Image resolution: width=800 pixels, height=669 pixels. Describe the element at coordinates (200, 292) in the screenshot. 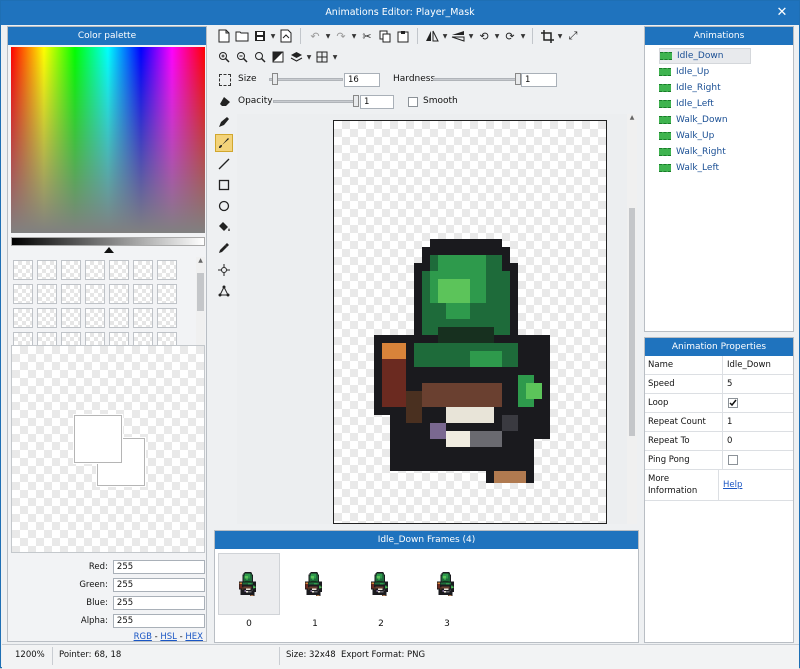

I see `swatch-scroll-thumb` at that location.